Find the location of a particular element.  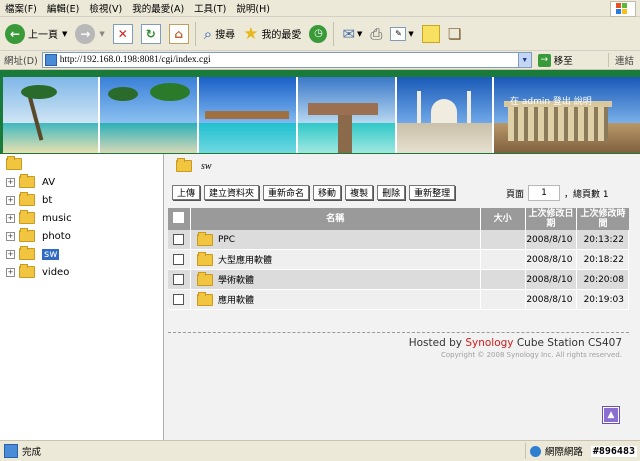

edit-dropdown-icon: ▼ is located at coordinates (410, 34).